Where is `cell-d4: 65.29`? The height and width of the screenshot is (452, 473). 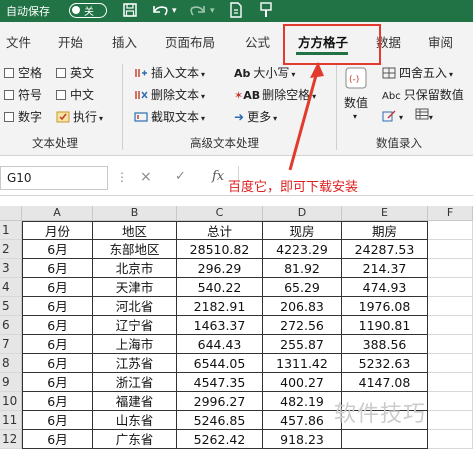
cell-d4: 65.29 is located at coordinates (302, 287).